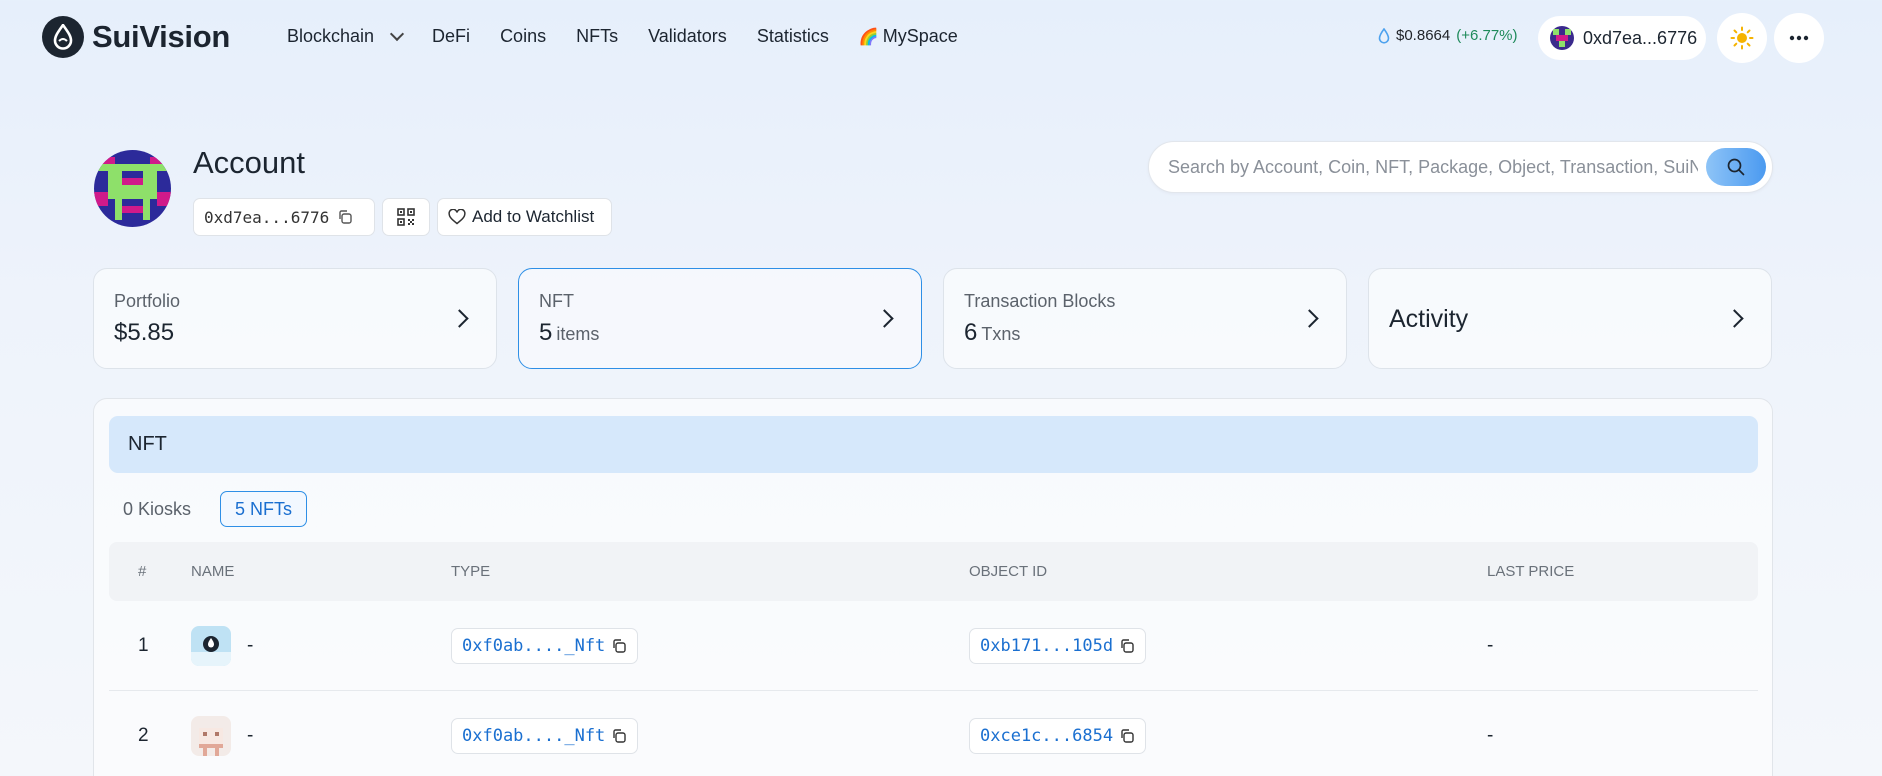 The image size is (1882, 776). Describe the element at coordinates (868, 37) in the screenshot. I see `rainbow-icon: 🌈` at that location.